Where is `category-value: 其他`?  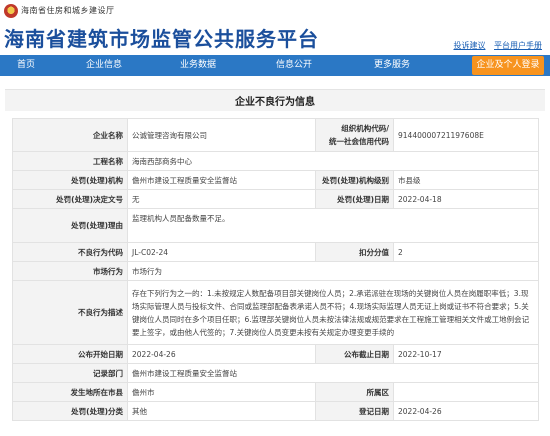 category-value: 其他 is located at coordinates (221, 411).